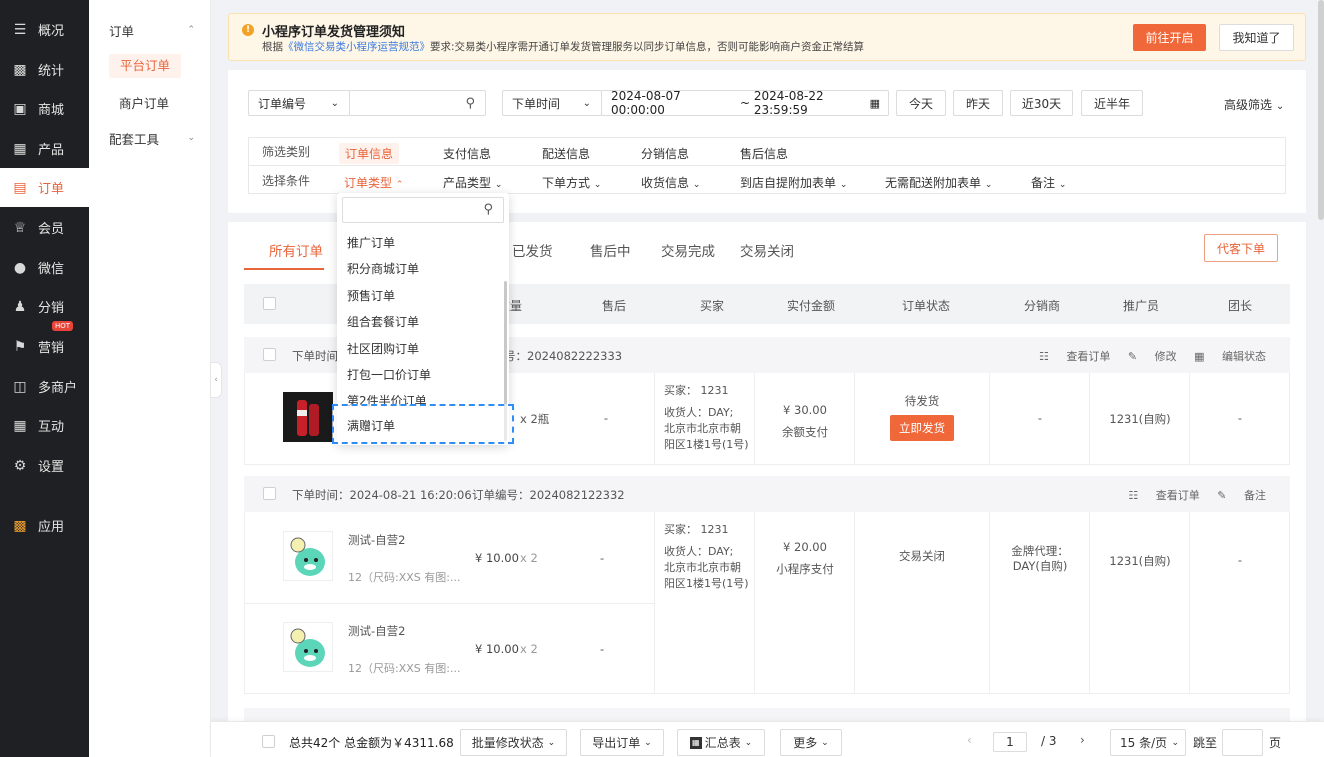  Describe the element at coordinates (706, 556) in the screenshot. I see `buyer-info: 买家： 1231 收货人：DAY; 北京市北京市朝 阳区1楼1号(1号)` at that location.